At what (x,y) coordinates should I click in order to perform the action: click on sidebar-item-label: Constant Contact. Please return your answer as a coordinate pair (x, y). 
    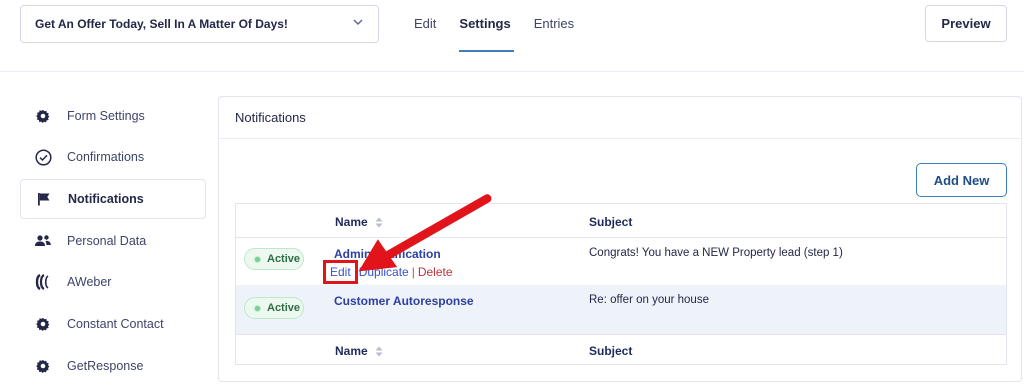
    Looking at the image, I should click on (115, 324).